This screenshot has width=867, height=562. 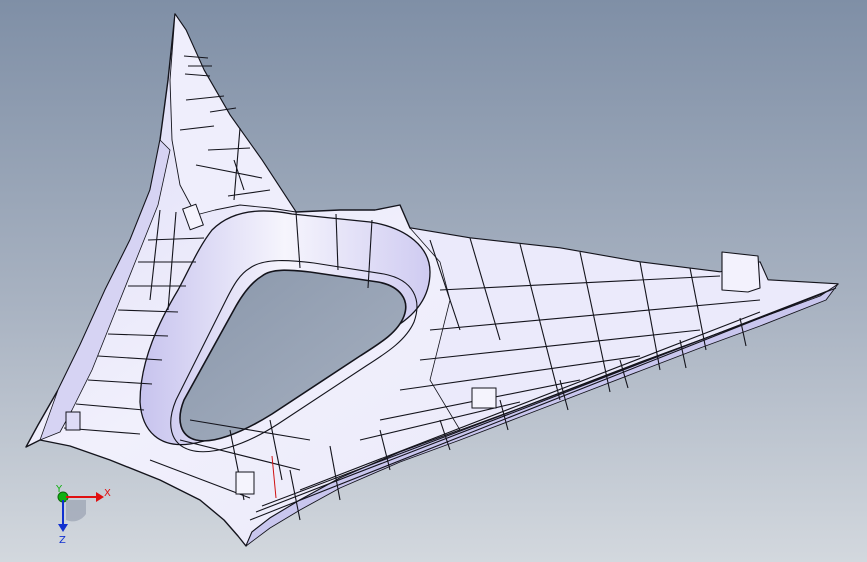 I want to click on clip-left, so click(x=73, y=421).